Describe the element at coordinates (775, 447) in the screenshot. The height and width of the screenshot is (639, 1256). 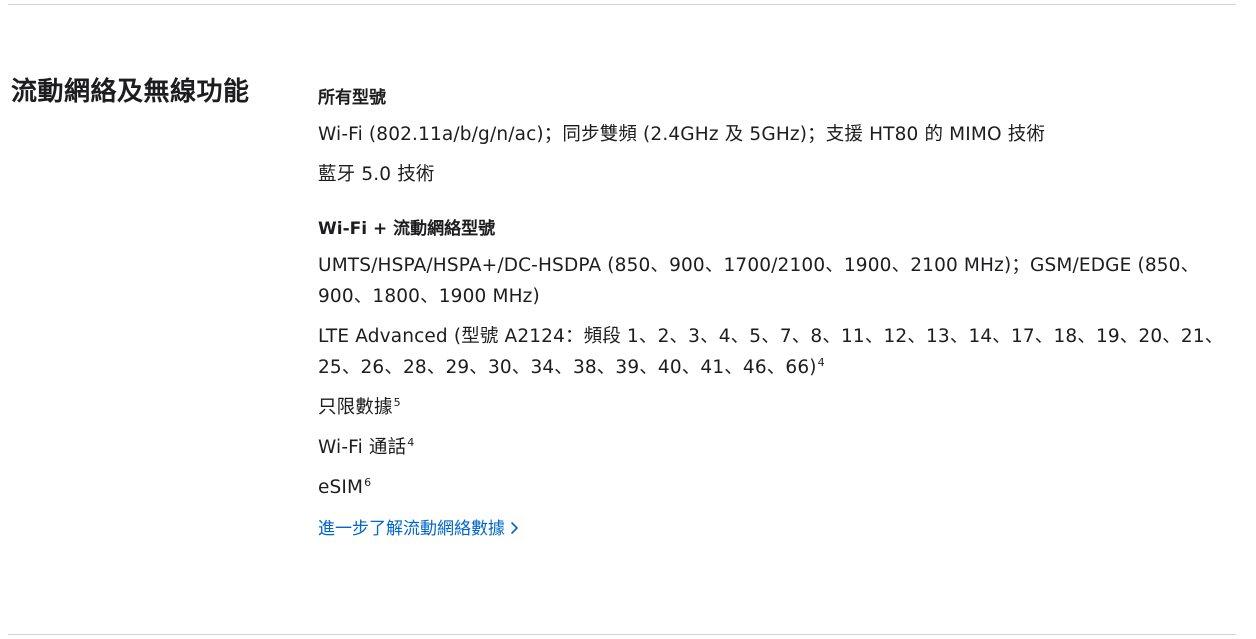
I see `wifi-calling-spec: Wi-Fi 通話4` at that location.